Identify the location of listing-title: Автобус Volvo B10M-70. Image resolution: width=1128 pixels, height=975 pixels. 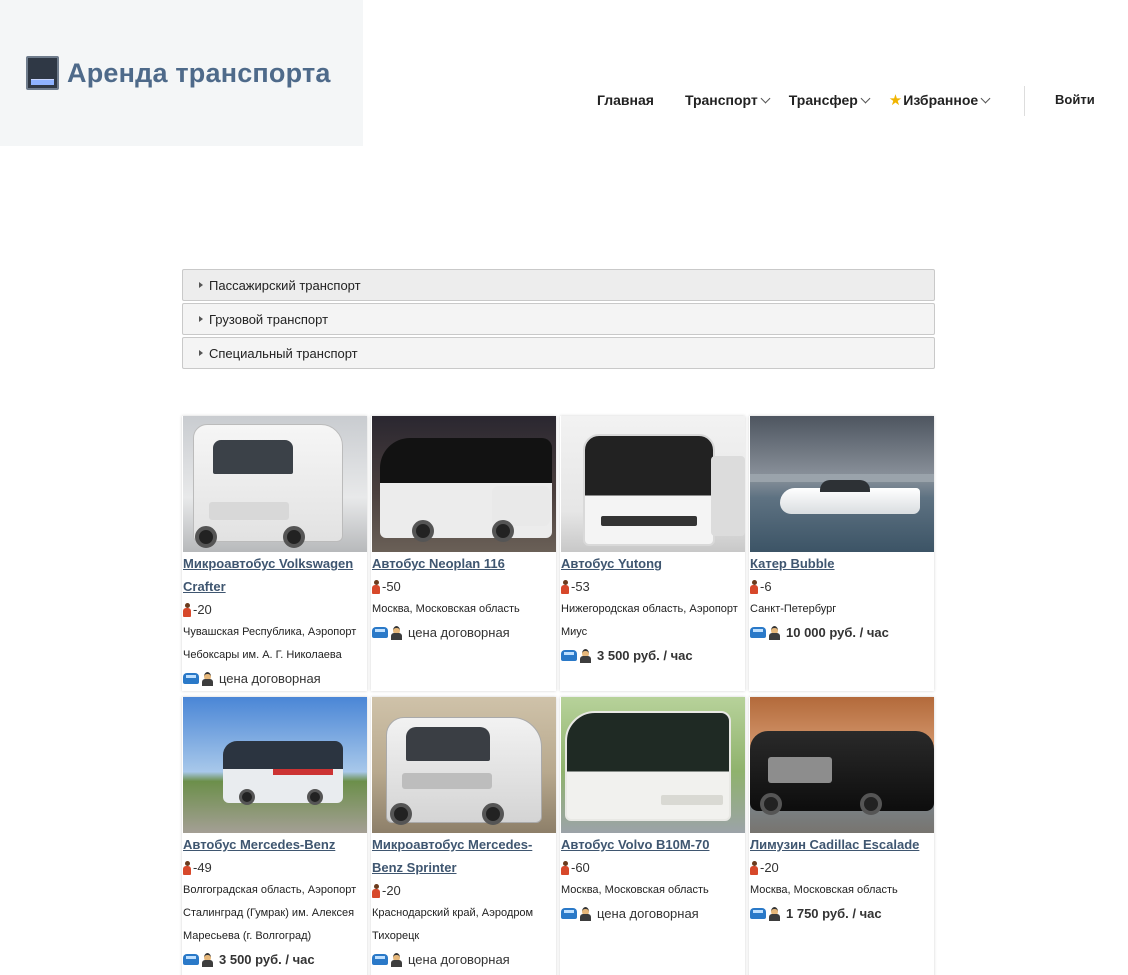
(653, 844).